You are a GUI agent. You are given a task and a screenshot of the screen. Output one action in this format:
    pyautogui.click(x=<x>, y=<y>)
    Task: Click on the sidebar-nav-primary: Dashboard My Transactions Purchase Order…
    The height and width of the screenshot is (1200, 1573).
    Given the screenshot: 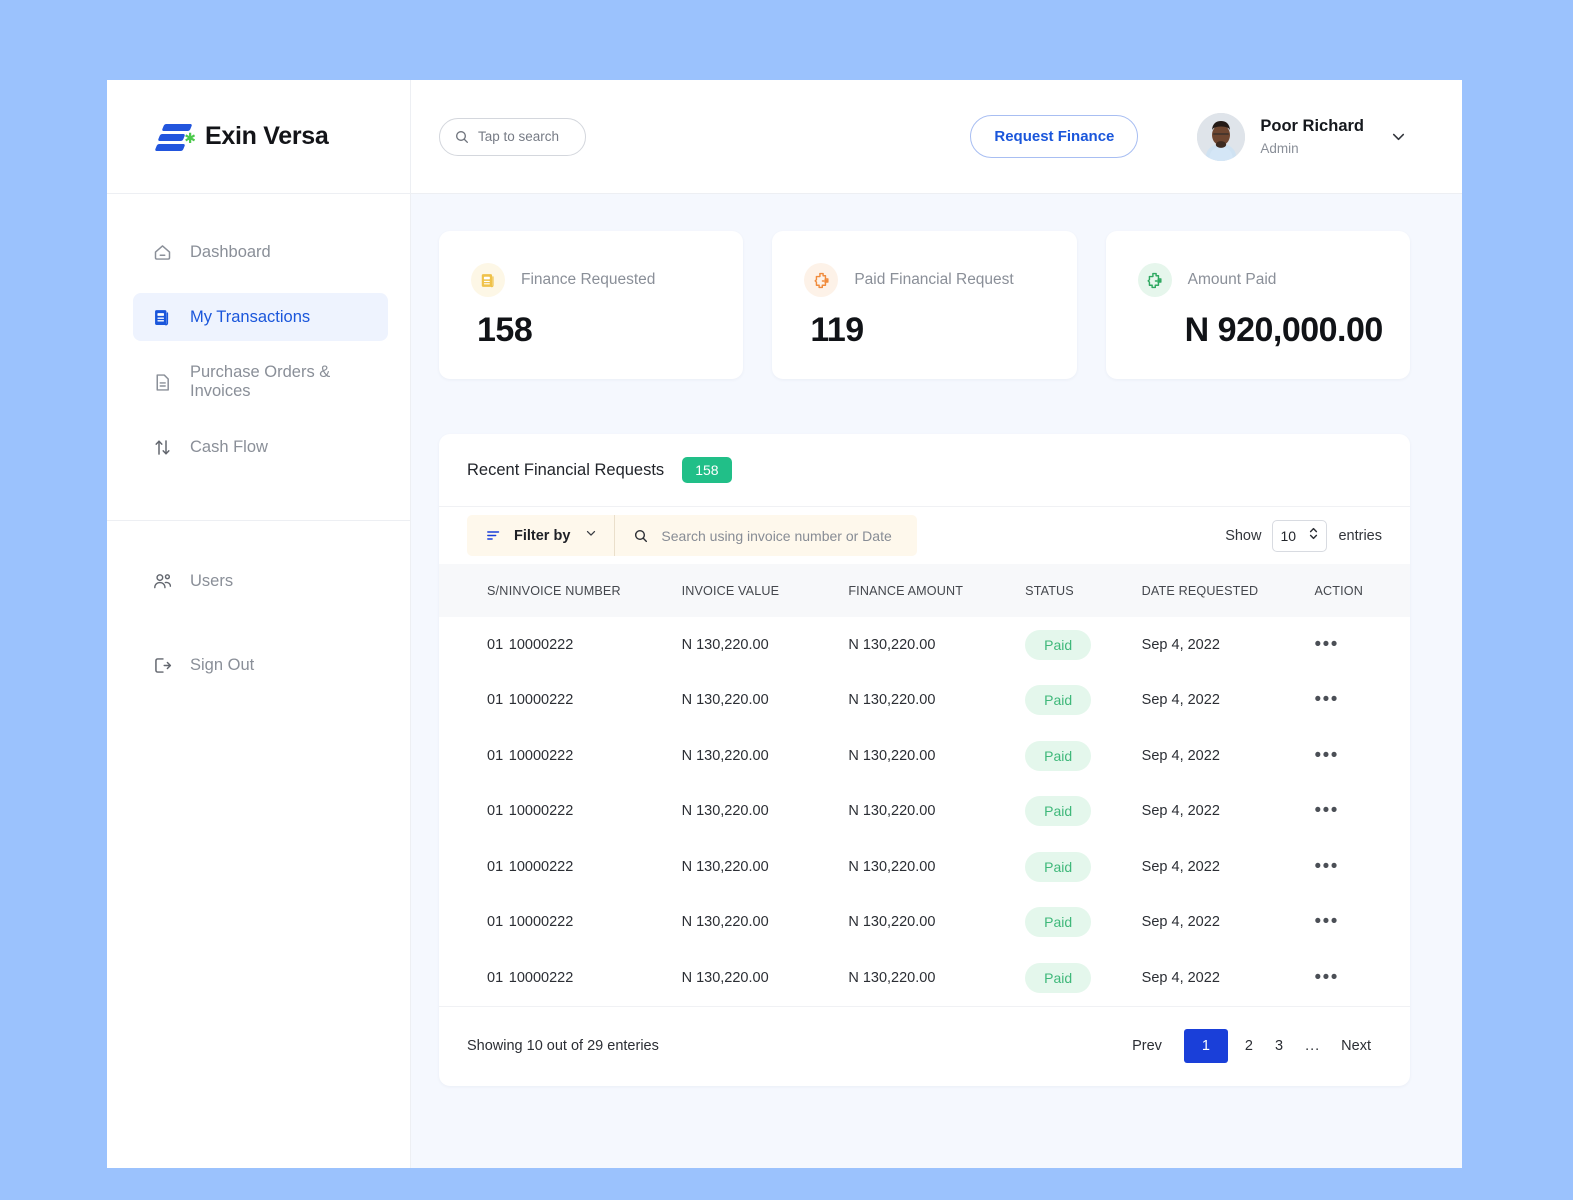 What is the action you would take?
    pyautogui.click(x=258, y=344)
    